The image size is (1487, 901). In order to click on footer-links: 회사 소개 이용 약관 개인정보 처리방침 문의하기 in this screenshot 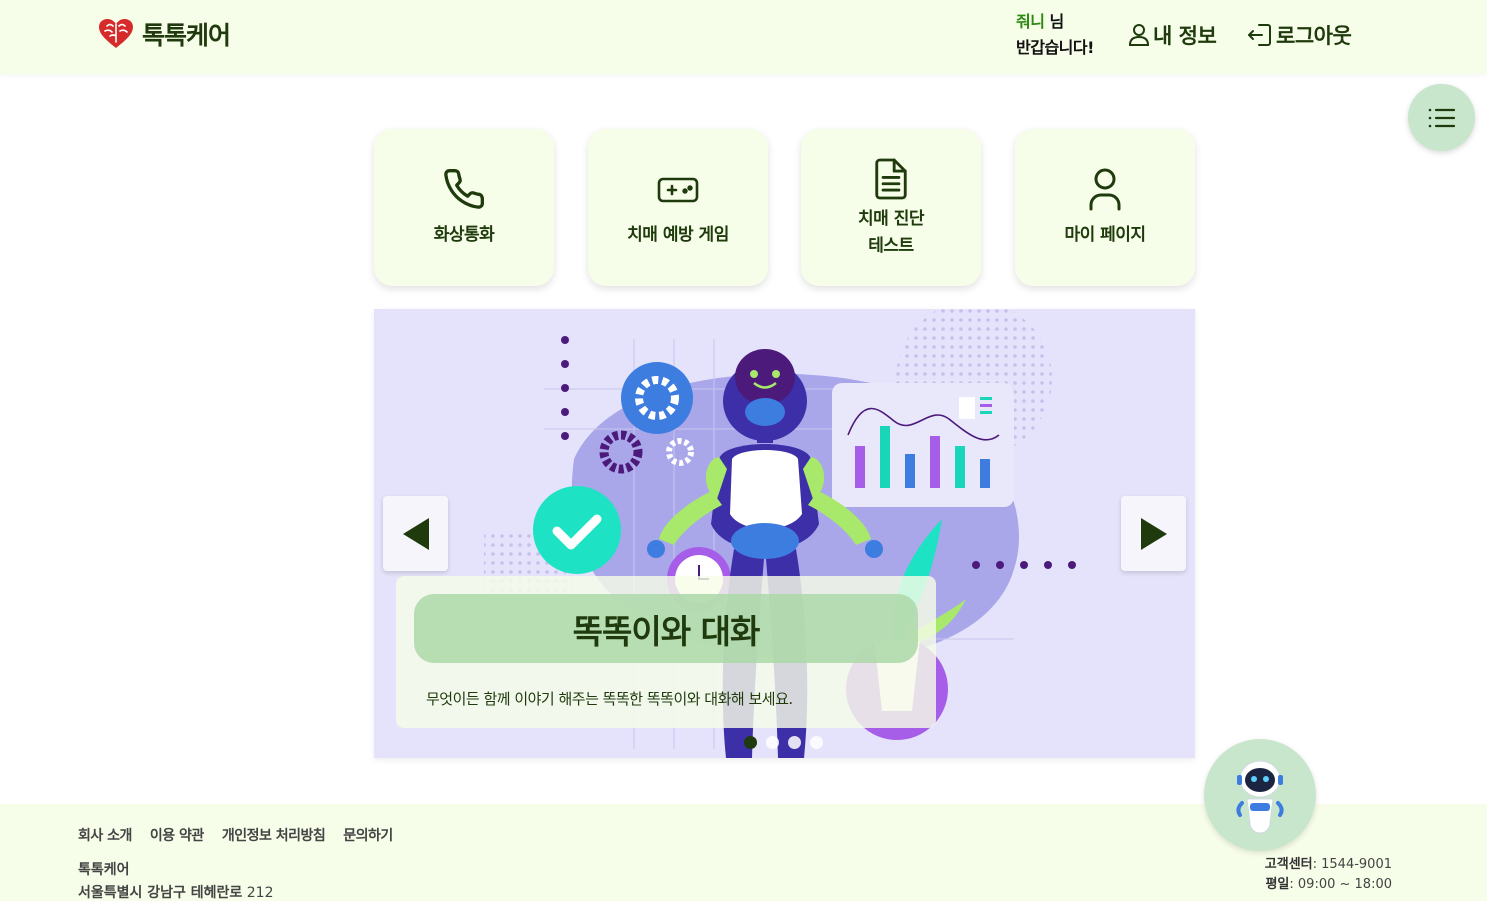, I will do `click(244, 835)`.